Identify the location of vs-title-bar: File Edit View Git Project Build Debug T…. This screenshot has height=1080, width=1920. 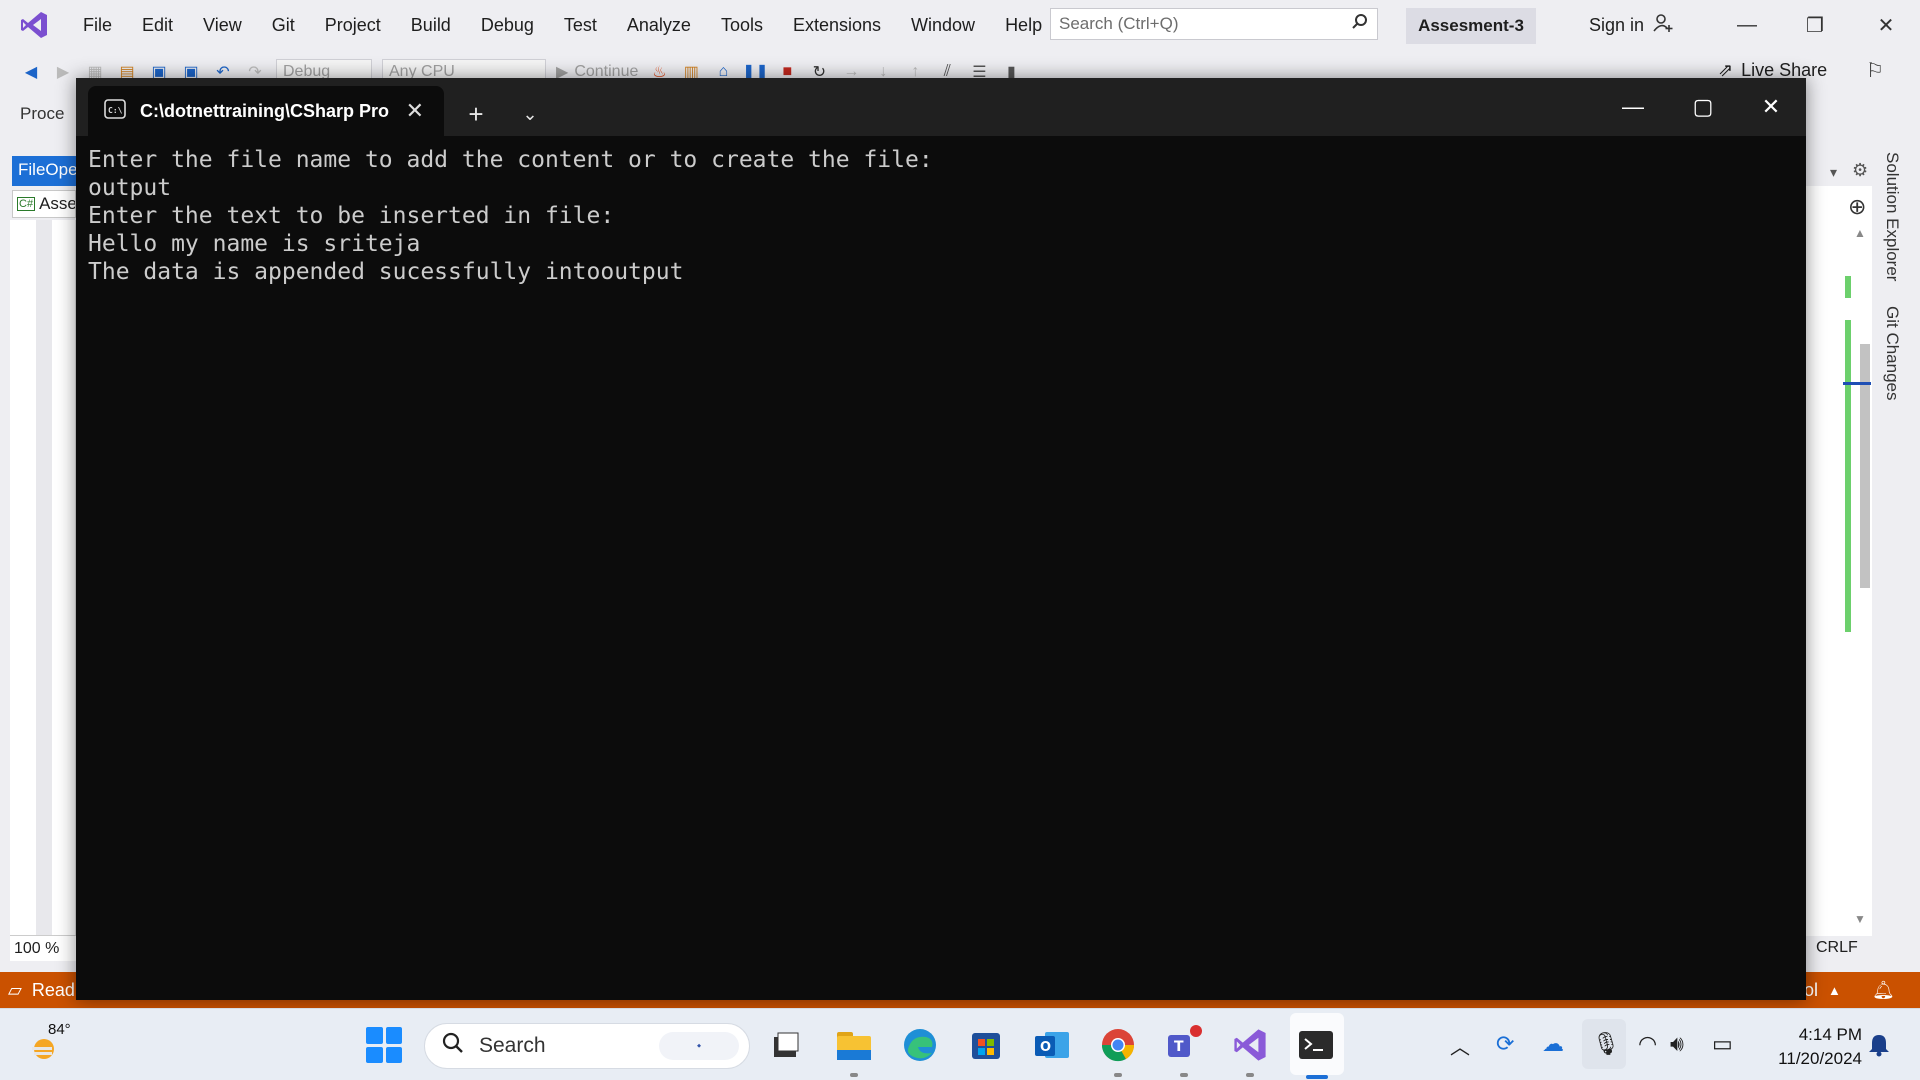
(960, 25).